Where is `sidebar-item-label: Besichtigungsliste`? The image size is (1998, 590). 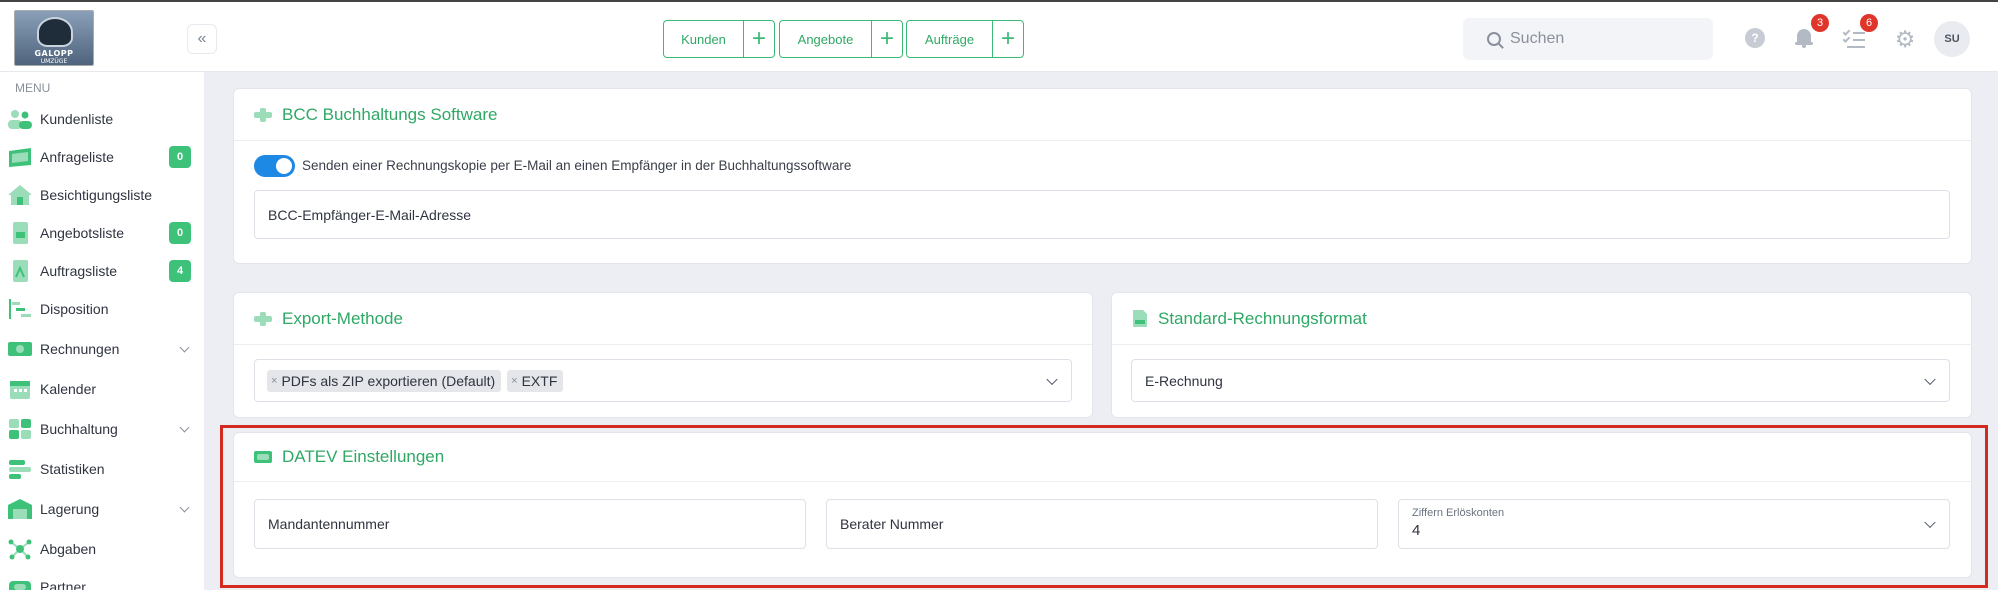 sidebar-item-label: Besichtigungsliste is located at coordinates (96, 195).